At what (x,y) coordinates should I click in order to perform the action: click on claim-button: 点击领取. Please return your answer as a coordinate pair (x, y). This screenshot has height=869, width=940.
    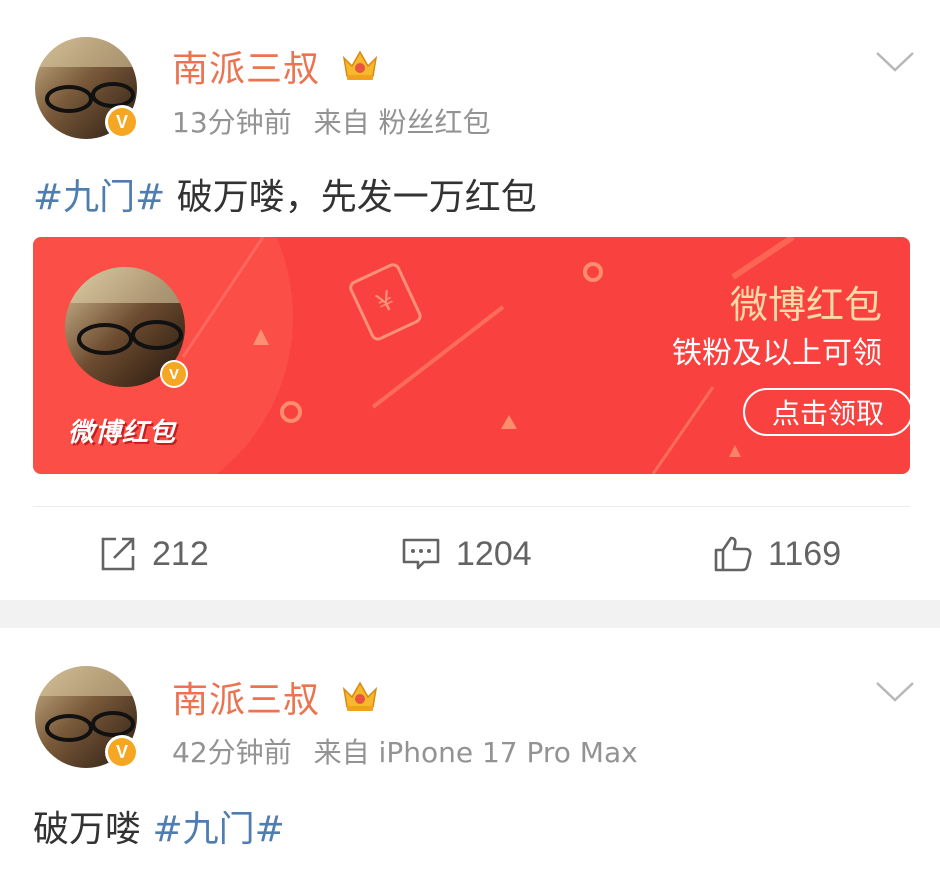
    Looking at the image, I should click on (828, 412).